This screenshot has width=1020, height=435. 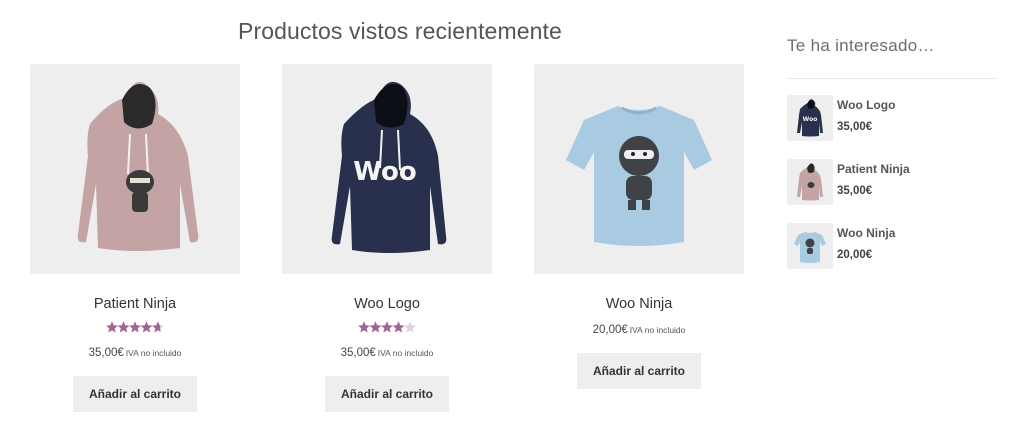 What do you see at coordinates (639, 304) in the screenshot?
I see `product-name: Woo Ninja` at bounding box center [639, 304].